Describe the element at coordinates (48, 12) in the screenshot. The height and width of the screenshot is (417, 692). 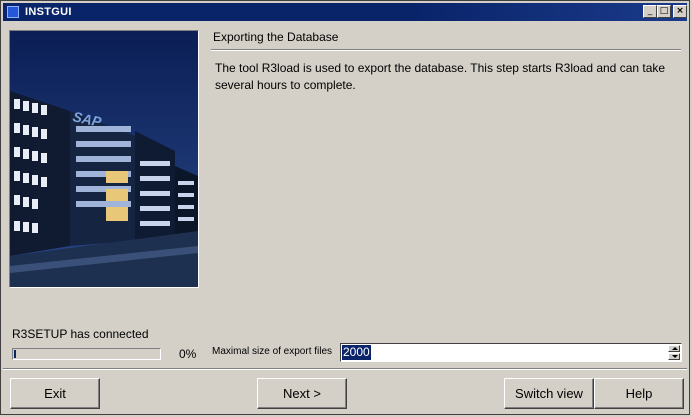
I see `window-title: INSTGUI` at that location.